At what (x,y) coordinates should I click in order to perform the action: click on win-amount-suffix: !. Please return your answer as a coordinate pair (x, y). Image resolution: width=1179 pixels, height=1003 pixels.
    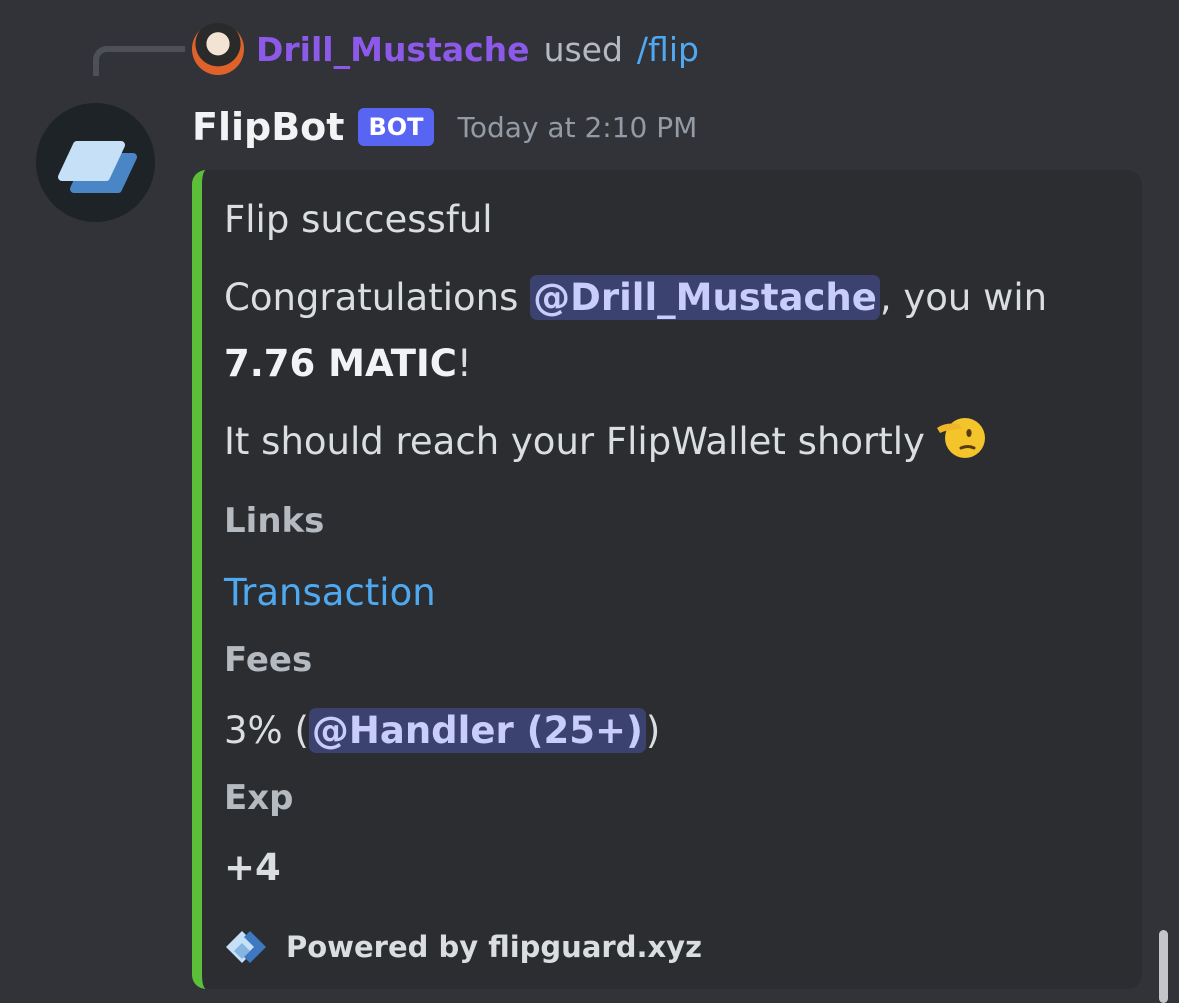
    Looking at the image, I should click on (464, 363).